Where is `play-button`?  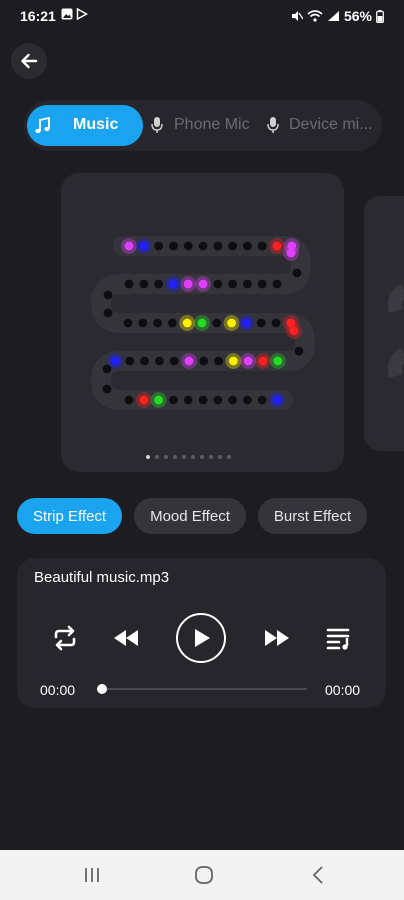
play-button is located at coordinates (201, 638).